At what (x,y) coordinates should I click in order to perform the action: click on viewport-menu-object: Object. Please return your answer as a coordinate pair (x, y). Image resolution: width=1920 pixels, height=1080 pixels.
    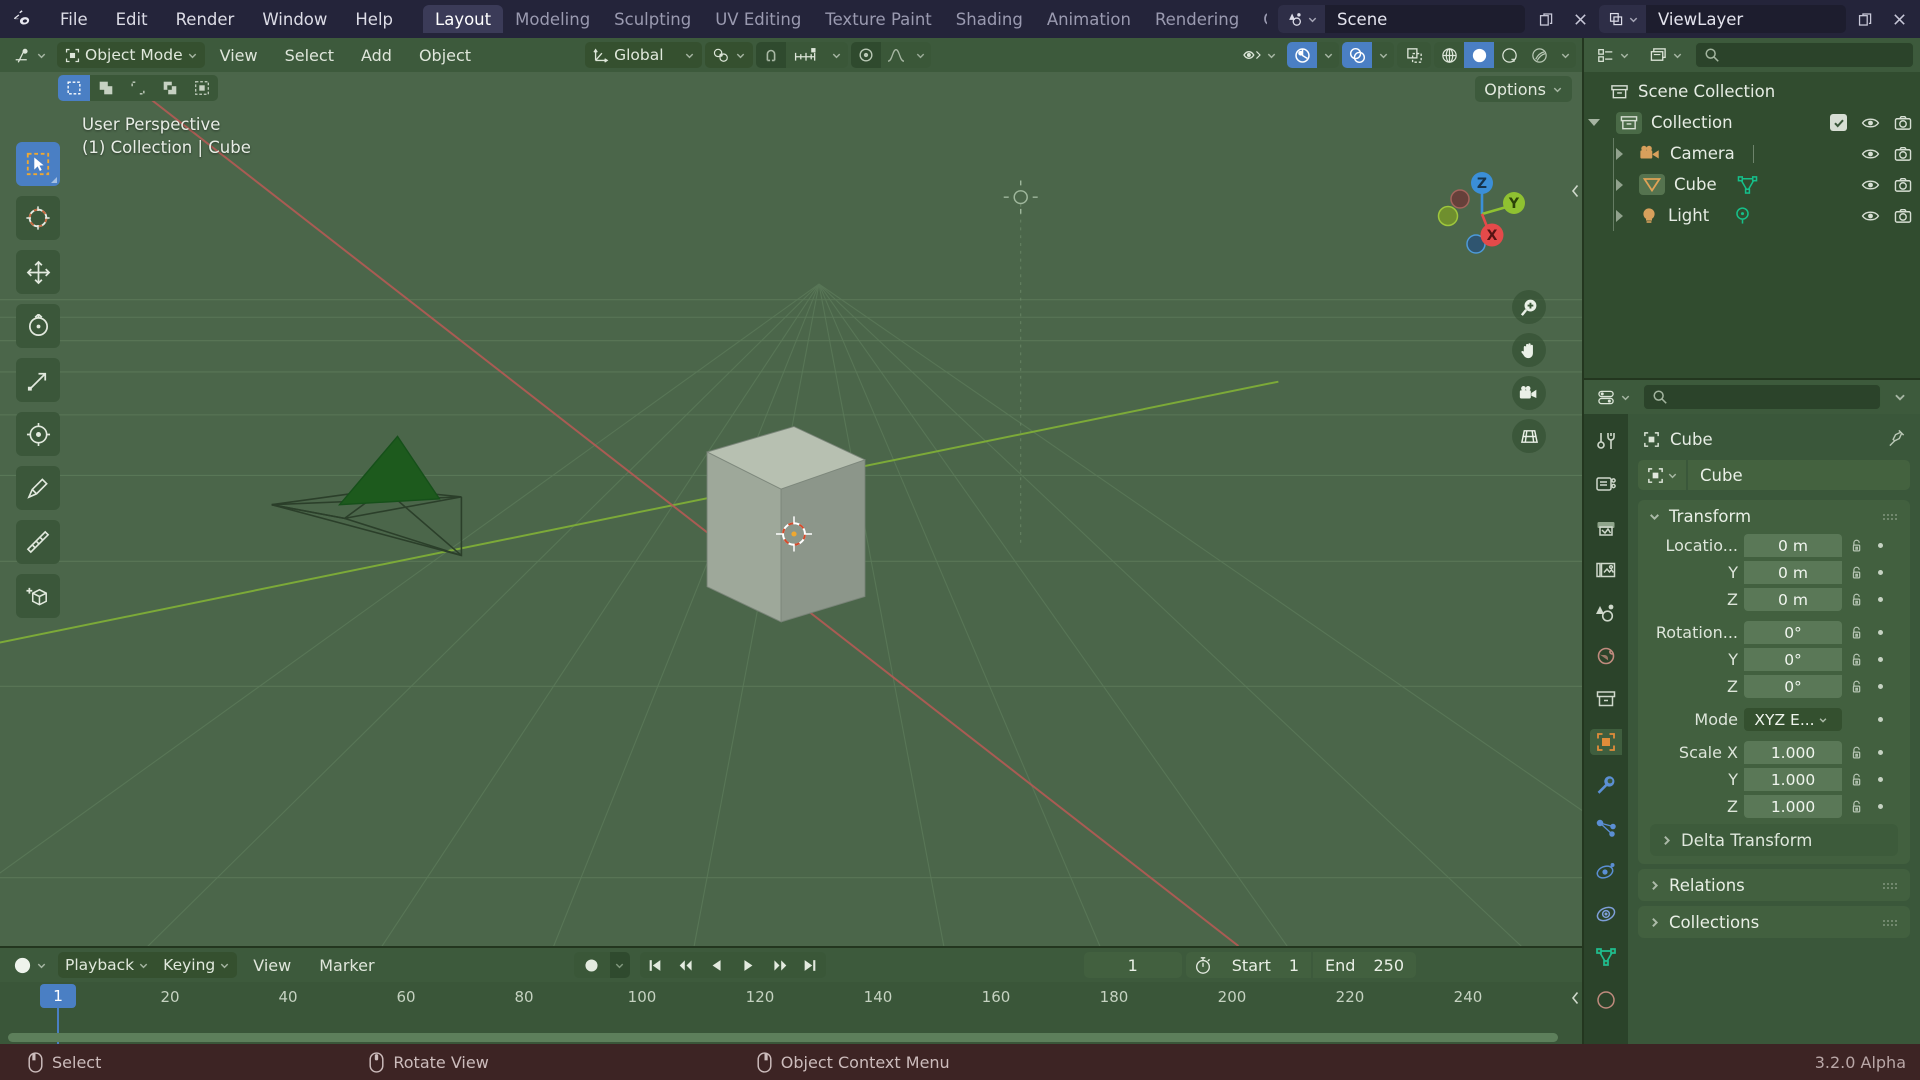
    Looking at the image, I should click on (445, 55).